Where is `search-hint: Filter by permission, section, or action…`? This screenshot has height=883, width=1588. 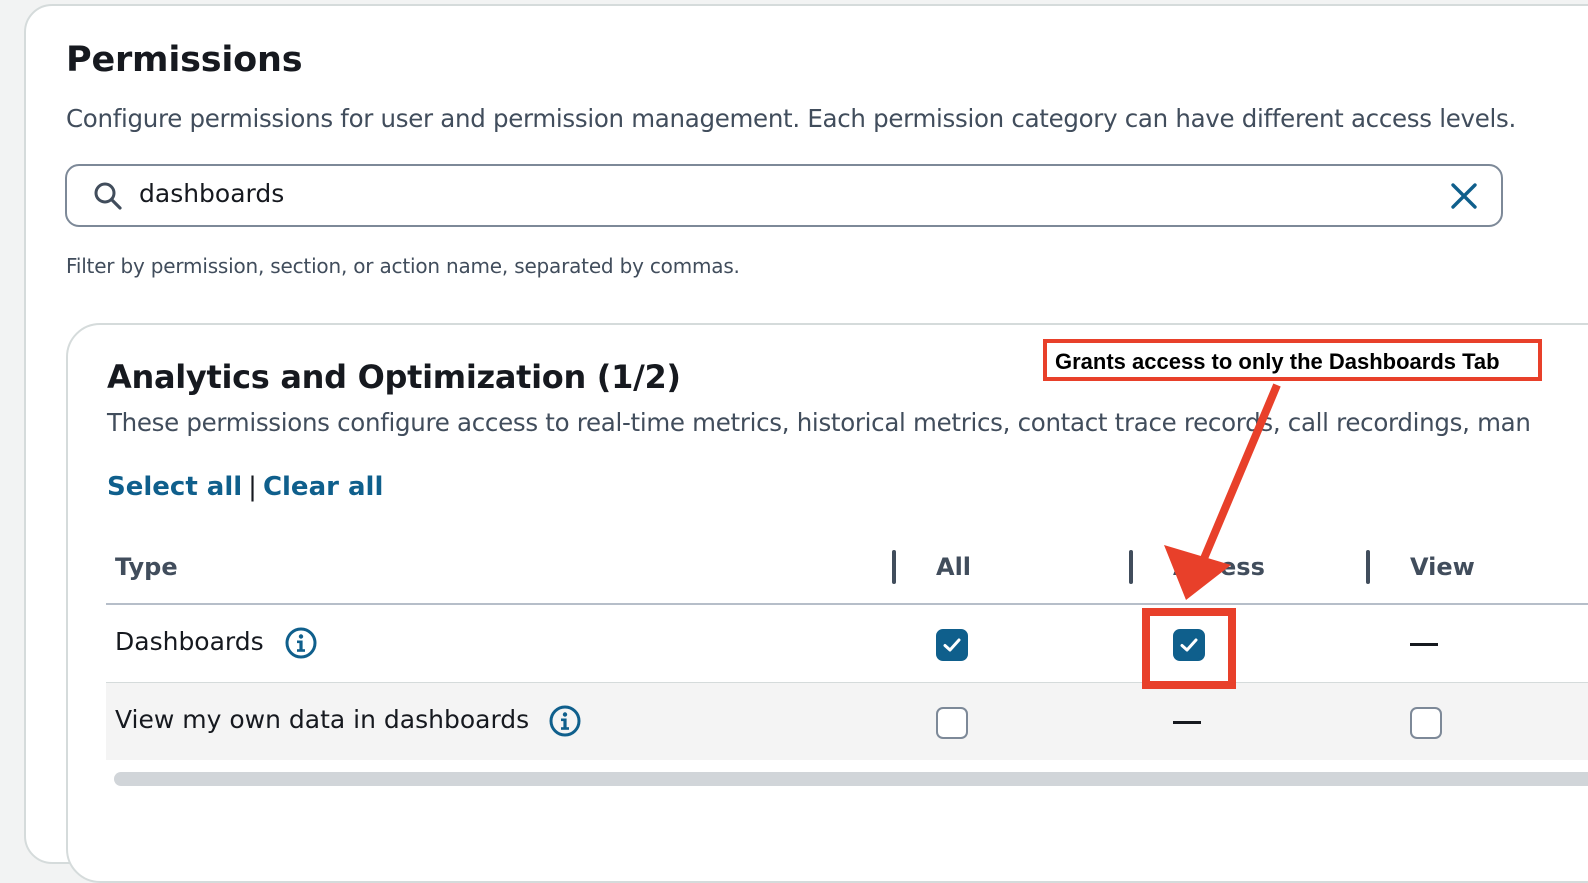
search-hint: Filter by permission, section, or action… is located at coordinates (403, 266).